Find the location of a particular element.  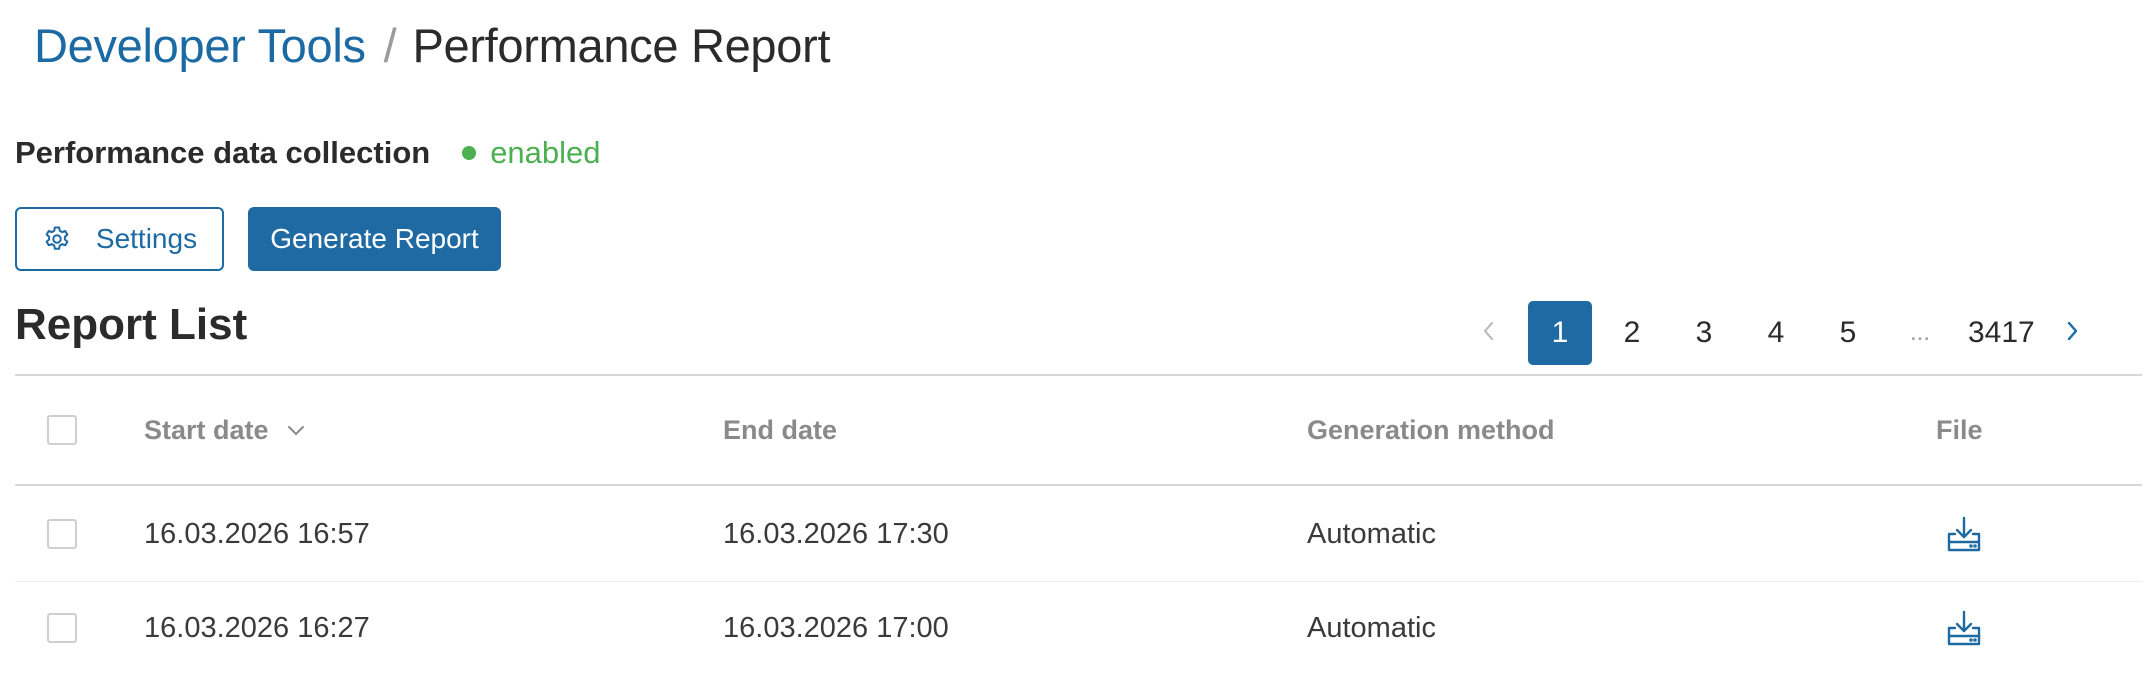

chevron-left-icon is located at coordinates (1489, 333).